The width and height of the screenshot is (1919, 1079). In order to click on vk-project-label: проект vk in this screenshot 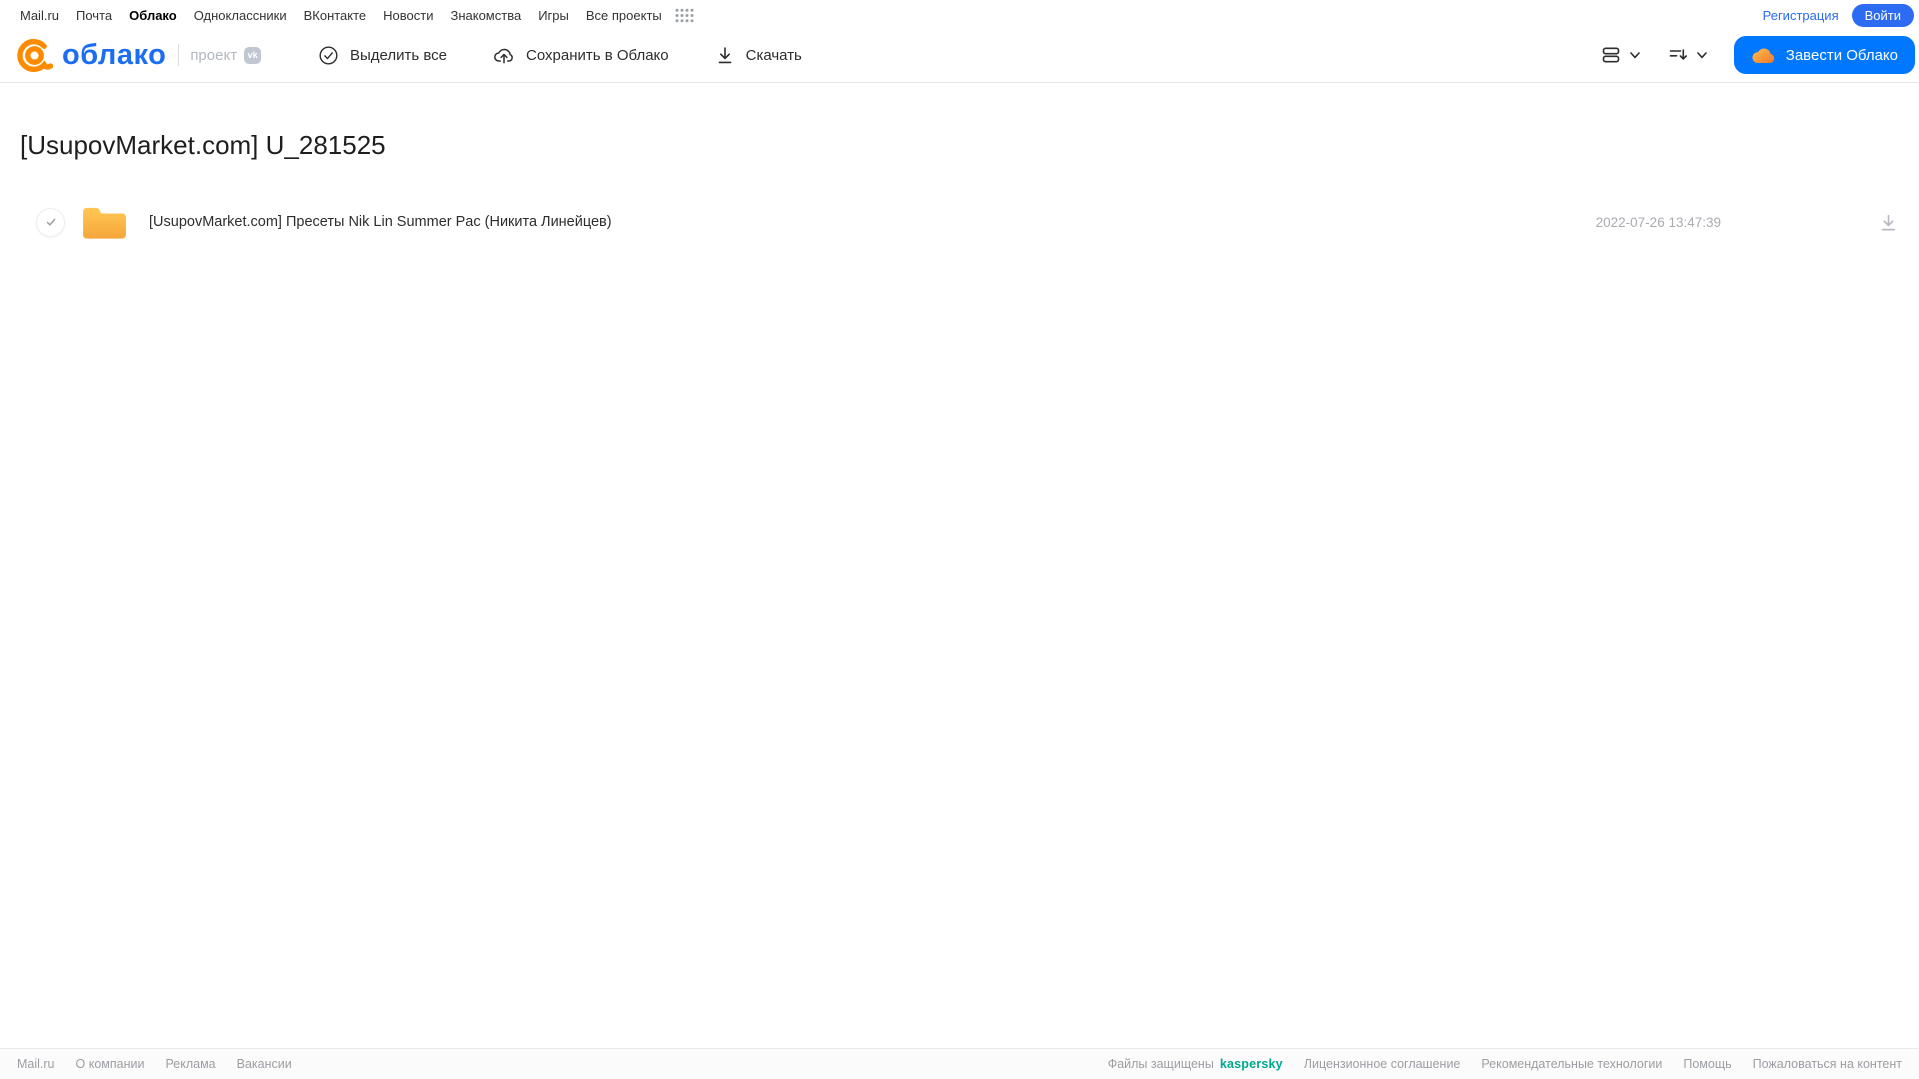, I will do `click(220, 55)`.